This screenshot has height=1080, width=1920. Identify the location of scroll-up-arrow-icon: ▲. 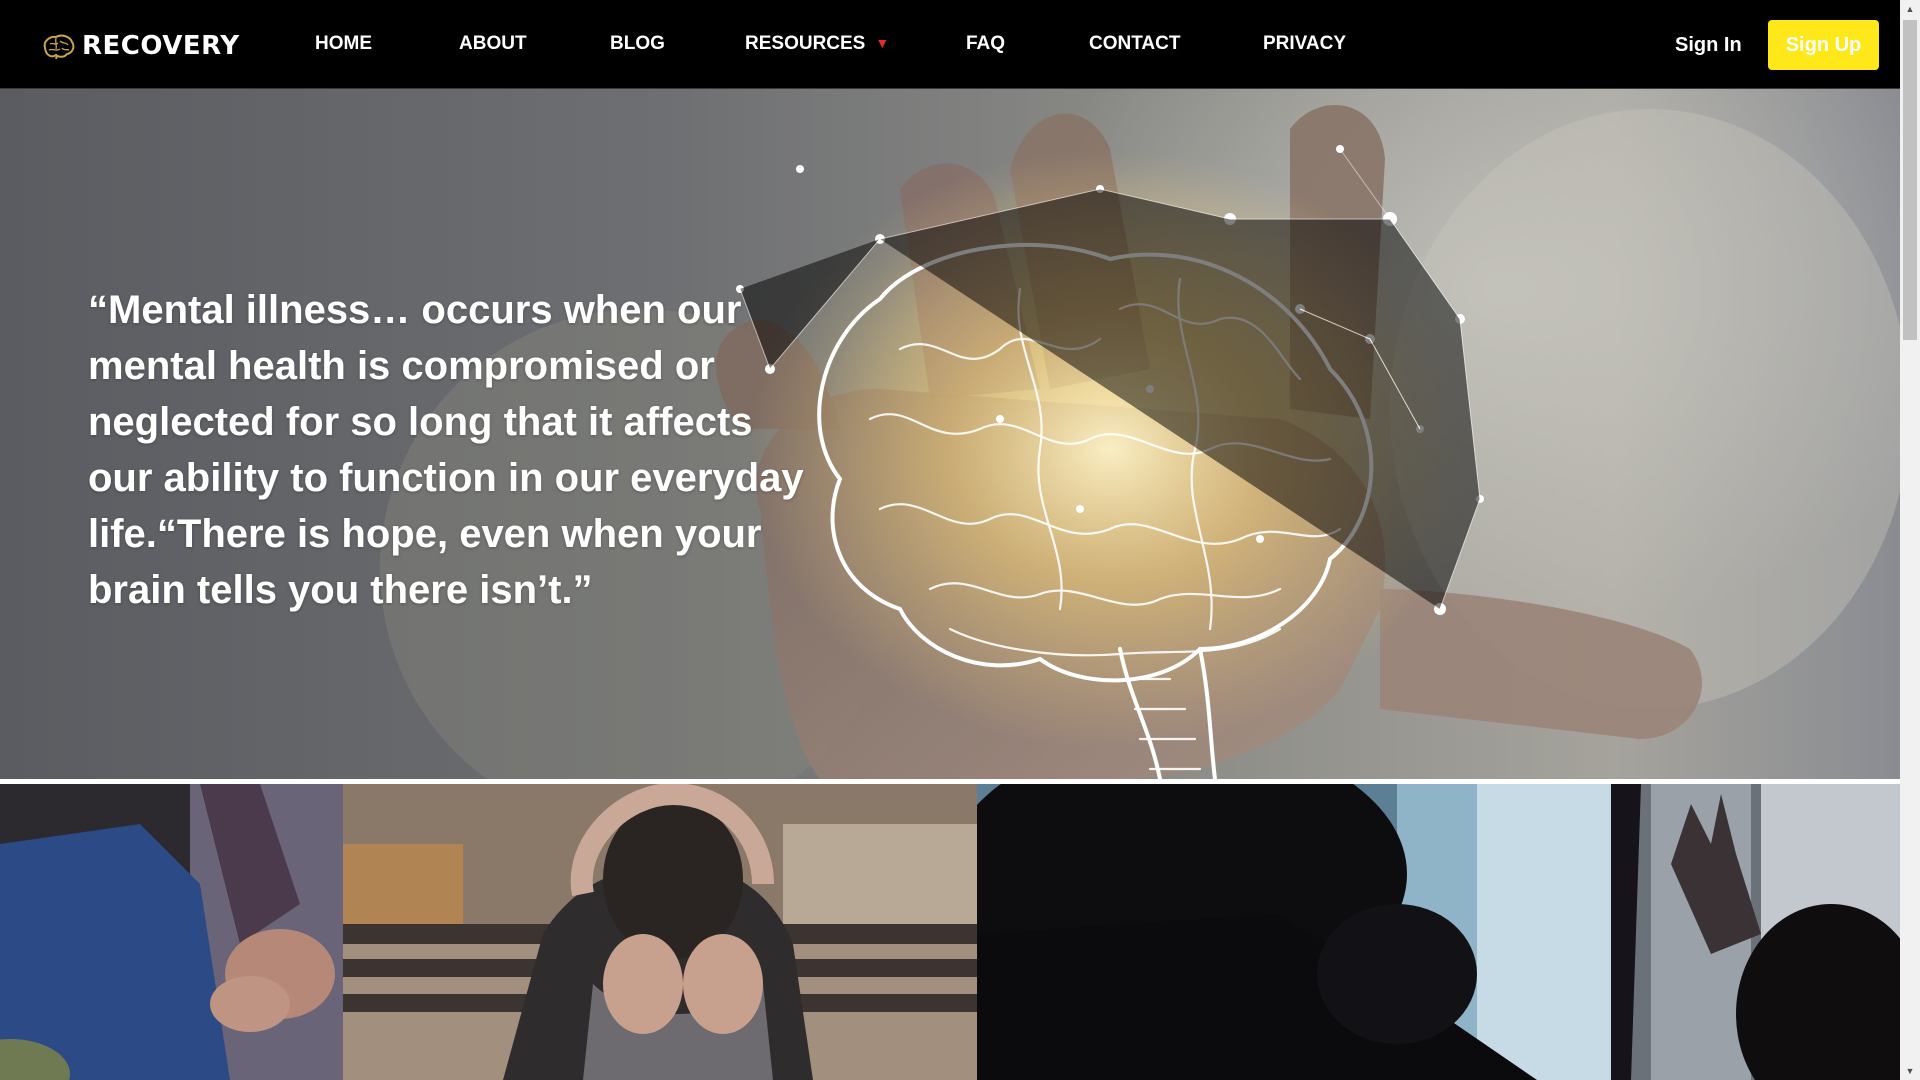
(1910, 9).